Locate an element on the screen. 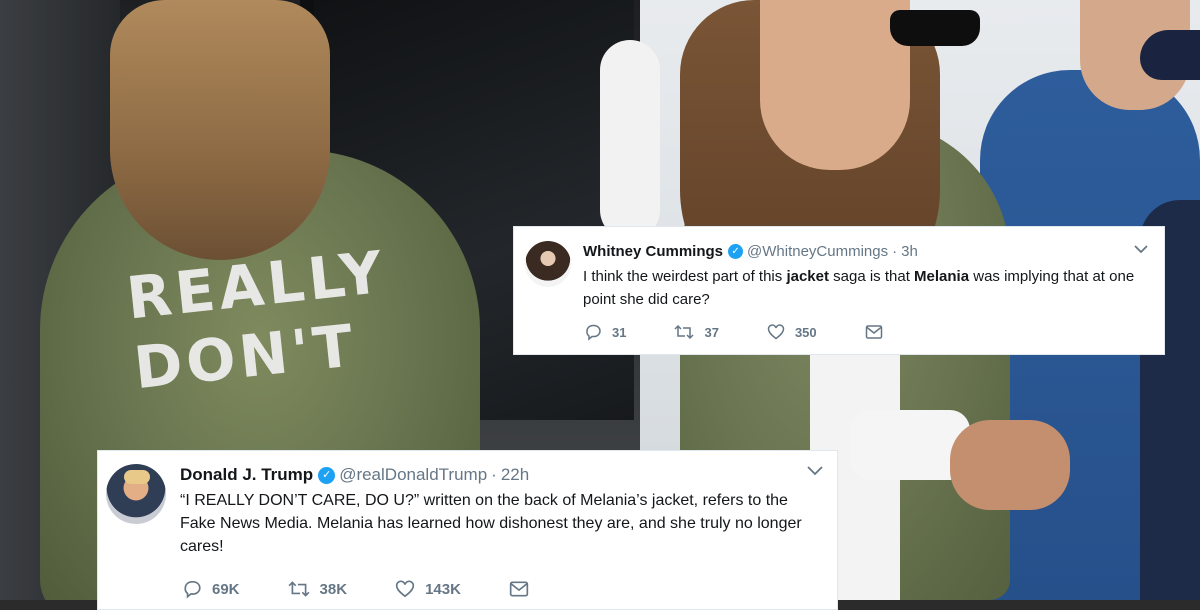  like-count: 143K is located at coordinates (443, 589).